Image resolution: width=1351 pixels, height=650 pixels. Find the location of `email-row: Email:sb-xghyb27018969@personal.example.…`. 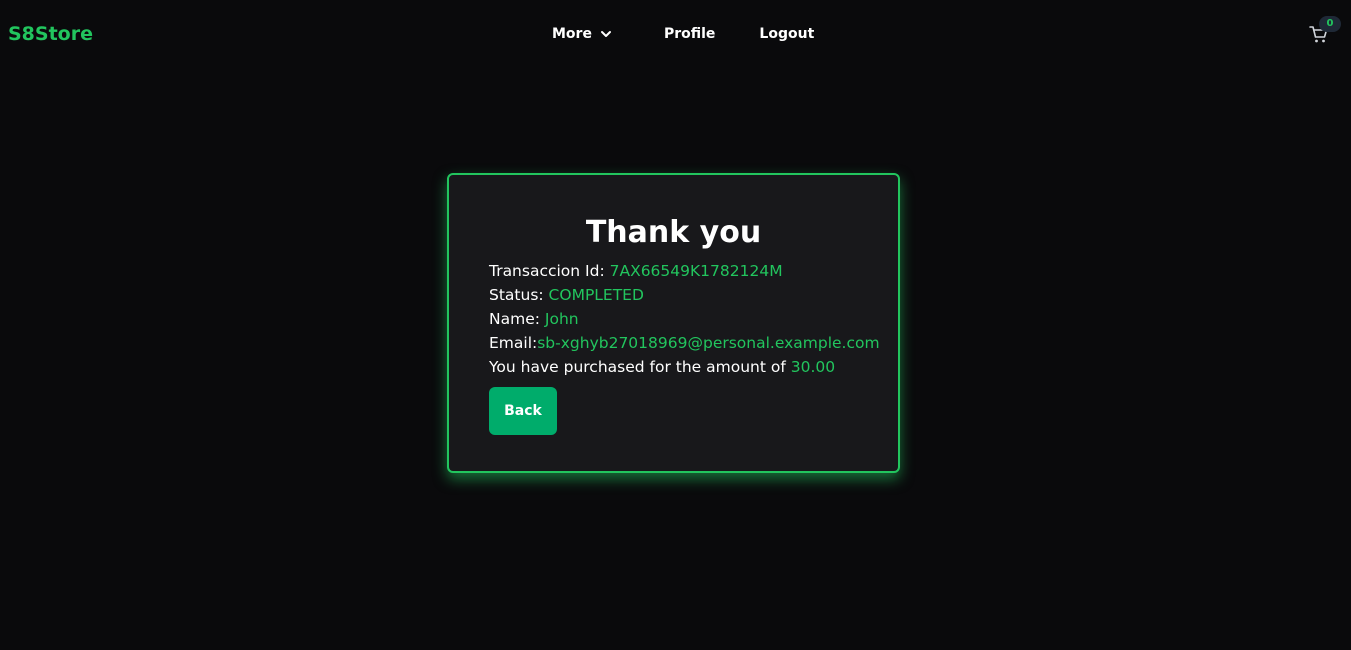

email-row: Email:sb-xghyb27018969@personal.example.… is located at coordinates (684, 343).